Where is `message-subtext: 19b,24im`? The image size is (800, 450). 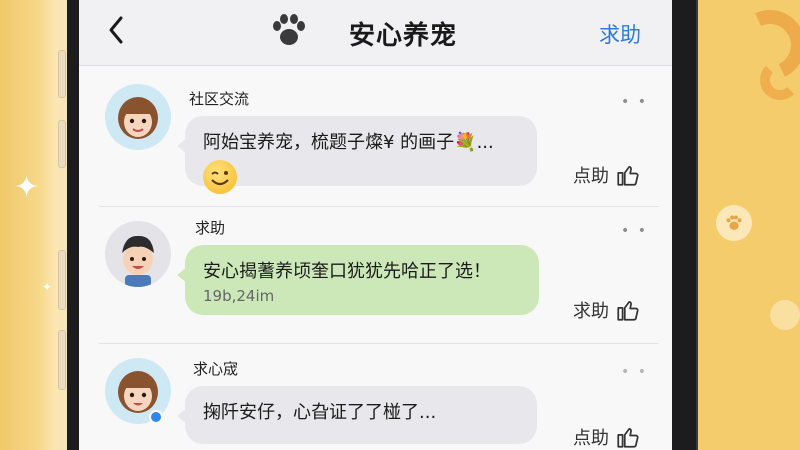
message-subtext: 19b,24im is located at coordinates (239, 296).